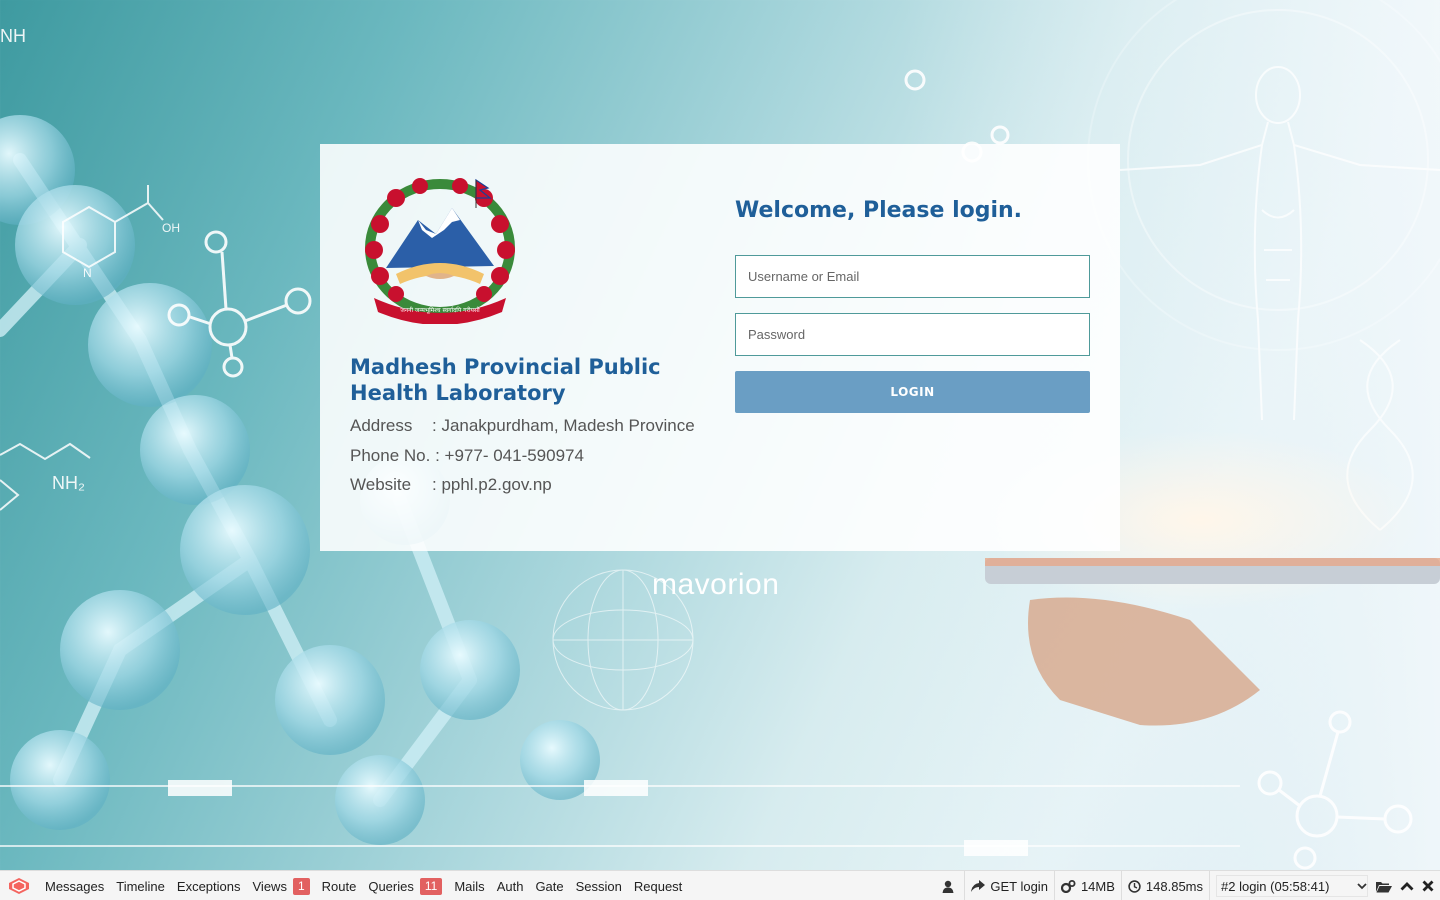  What do you see at coordinates (1362, 886) in the screenshot?
I see `chevron-down-icon` at bounding box center [1362, 886].